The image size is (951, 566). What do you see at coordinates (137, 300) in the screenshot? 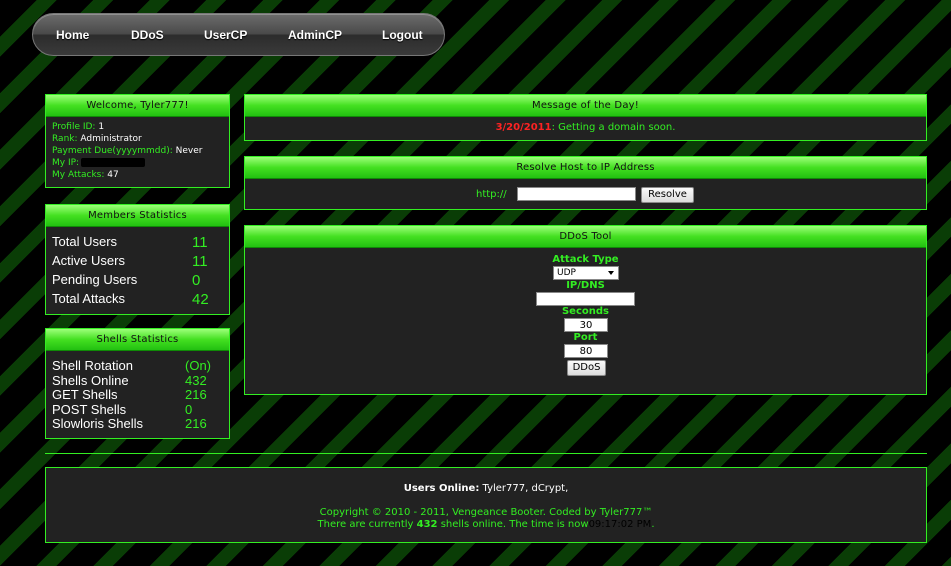
I see `stat-row: Total Attacks 42` at bounding box center [137, 300].